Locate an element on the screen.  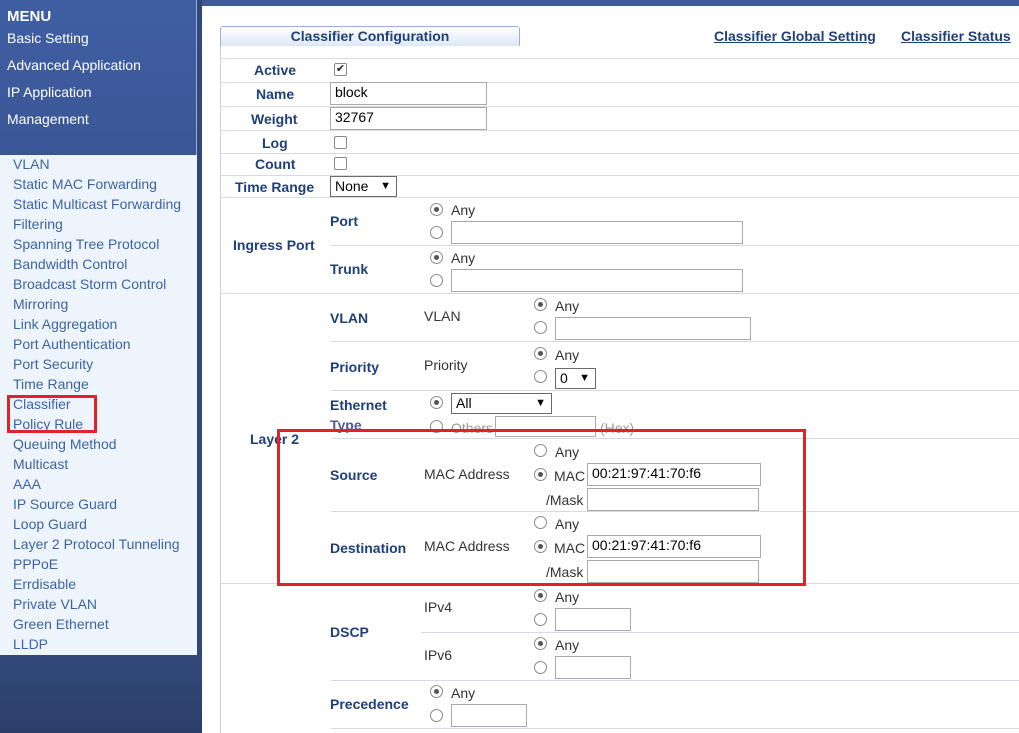
precedence-custom-radio is located at coordinates (436, 715).